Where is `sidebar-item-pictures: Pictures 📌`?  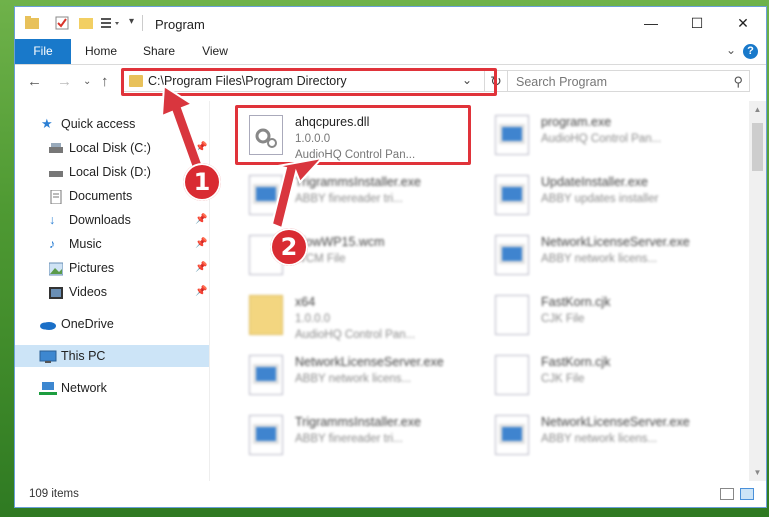
sidebar-item-pictures: Pictures 📌 is located at coordinates (112, 268).